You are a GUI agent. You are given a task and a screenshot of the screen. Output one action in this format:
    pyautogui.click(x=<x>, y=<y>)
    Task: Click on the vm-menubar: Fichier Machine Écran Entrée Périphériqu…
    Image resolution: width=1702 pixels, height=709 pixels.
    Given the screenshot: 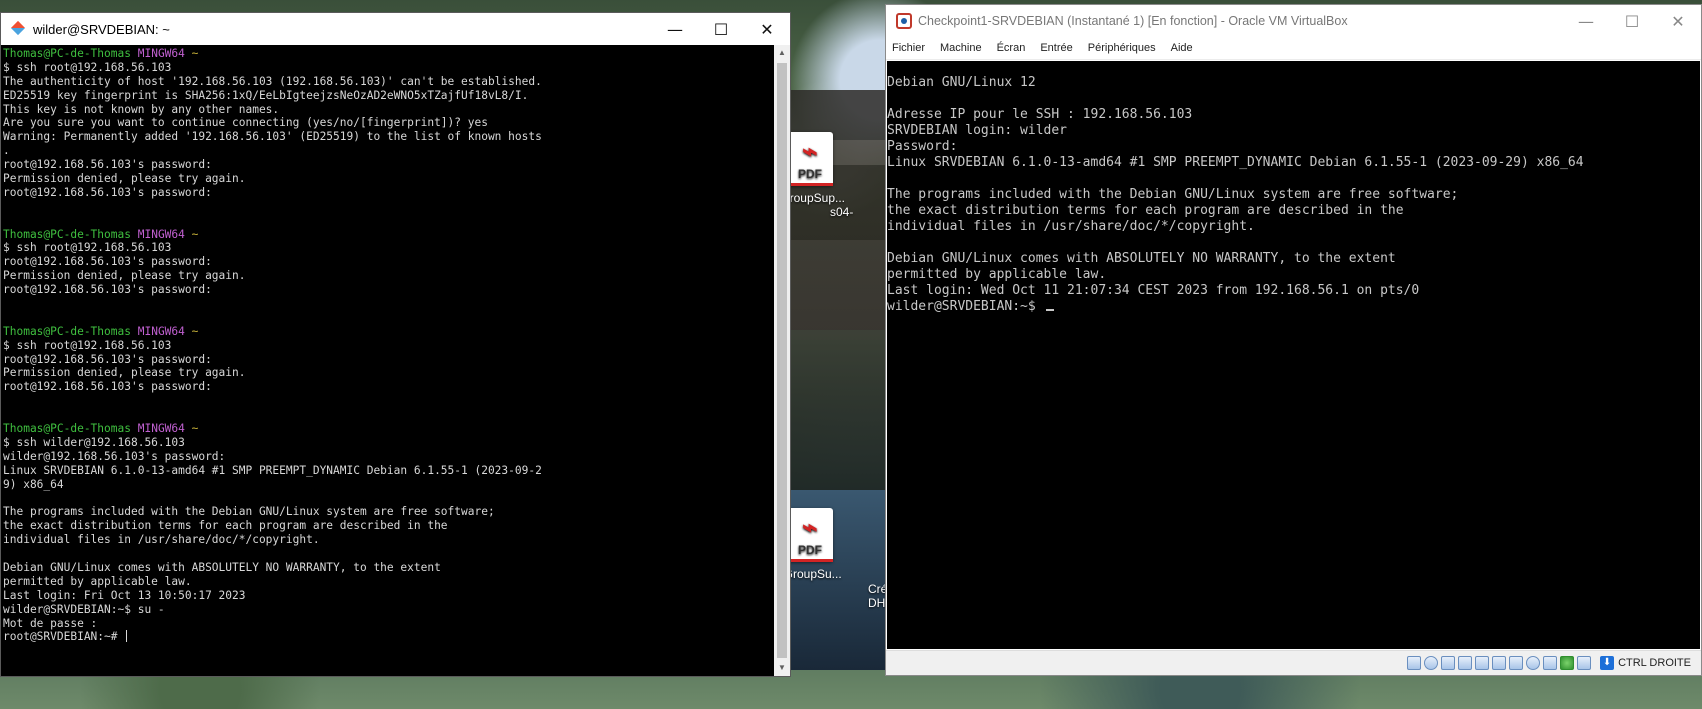 What is the action you would take?
    pyautogui.click(x=1293, y=48)
    